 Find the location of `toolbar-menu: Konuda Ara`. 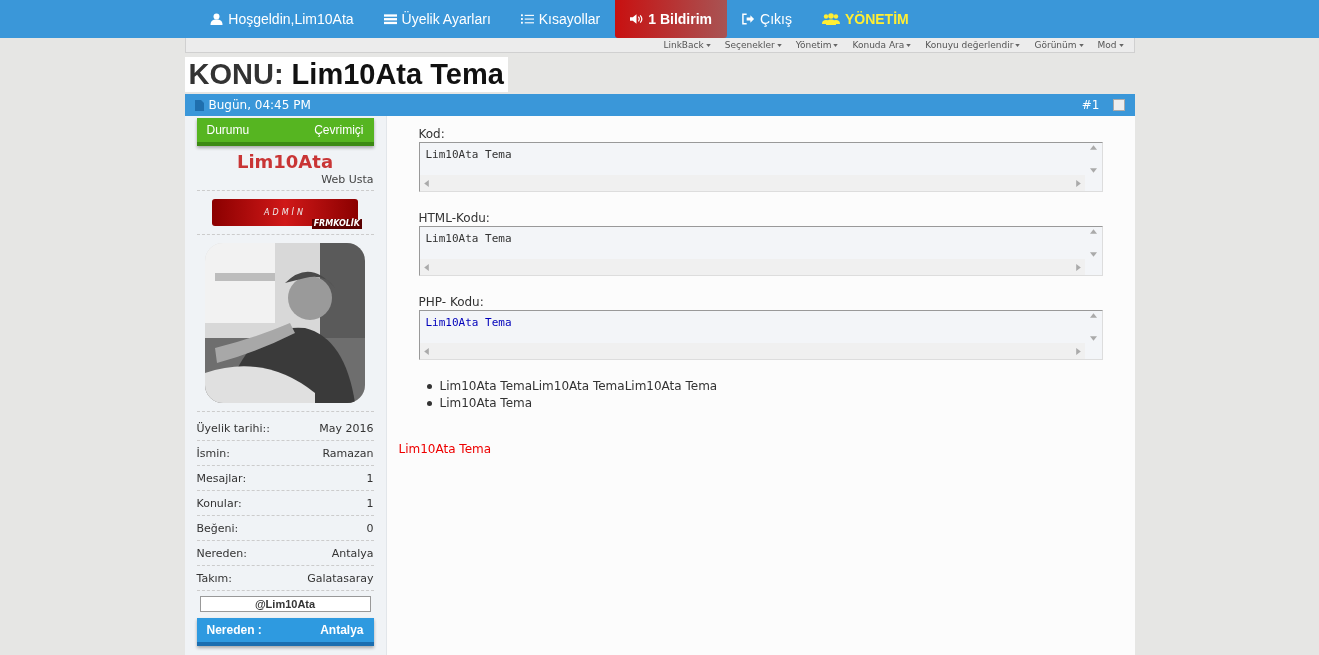

toolbar-menu: Konuda Ara is located at coordinates (882, 45).